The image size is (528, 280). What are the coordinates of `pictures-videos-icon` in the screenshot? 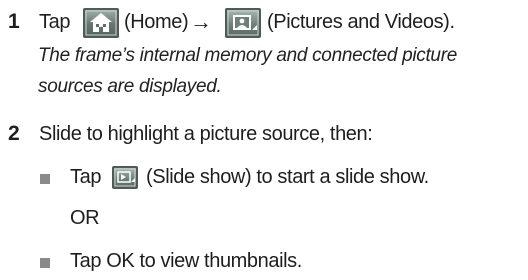 It's located at (243, 23).